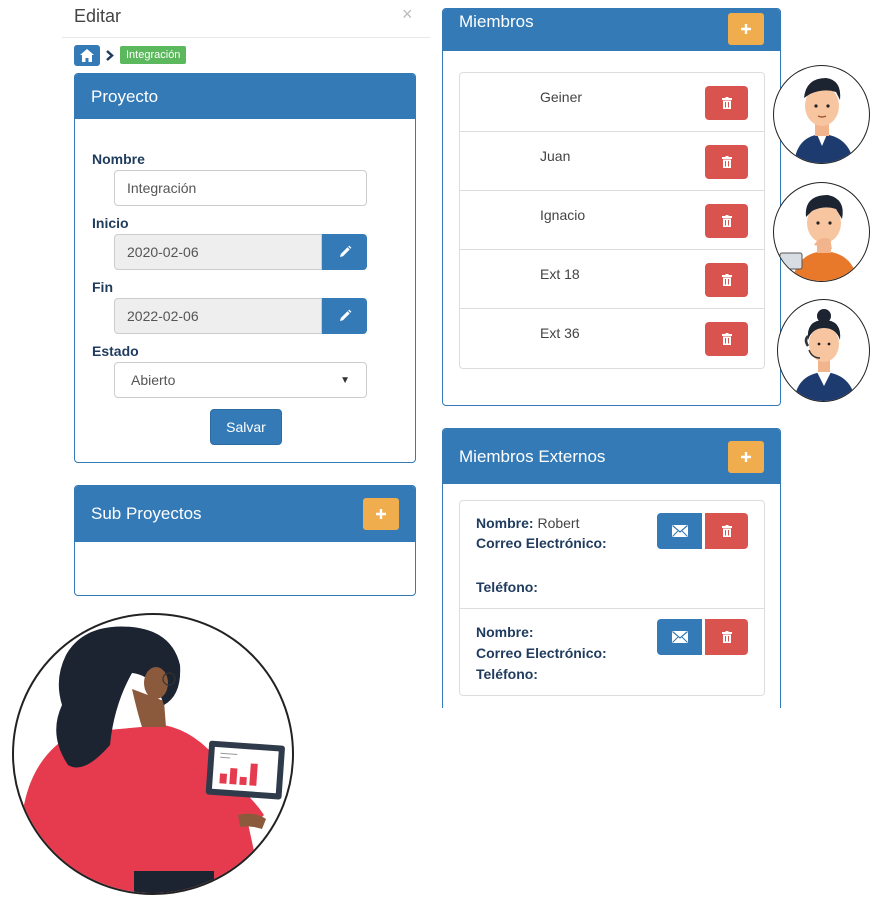 The image size is (870, 897). What do you see at coordinates (532, 456) in the screenshot?
I see `miembros-externos-title: Miembros Externos` at bounding box center [532, 456].